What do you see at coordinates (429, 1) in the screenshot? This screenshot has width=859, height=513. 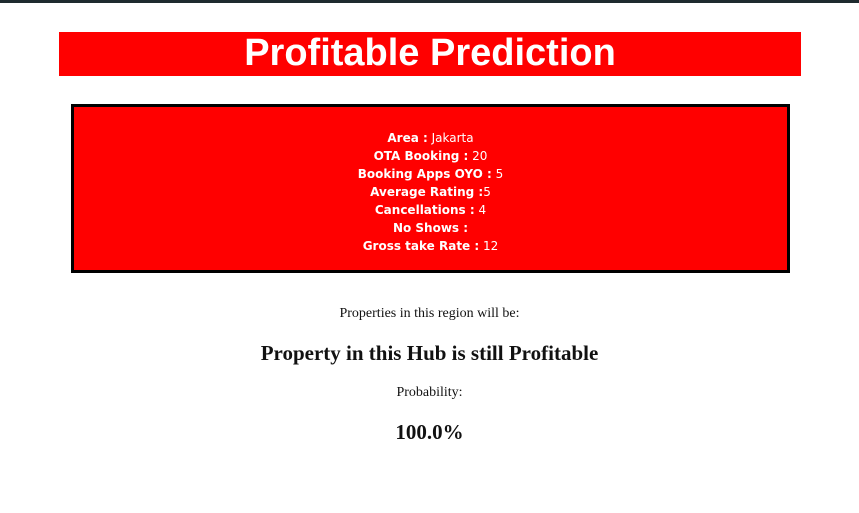 I see `browser-top-strip` at bounding box center [429, 1].